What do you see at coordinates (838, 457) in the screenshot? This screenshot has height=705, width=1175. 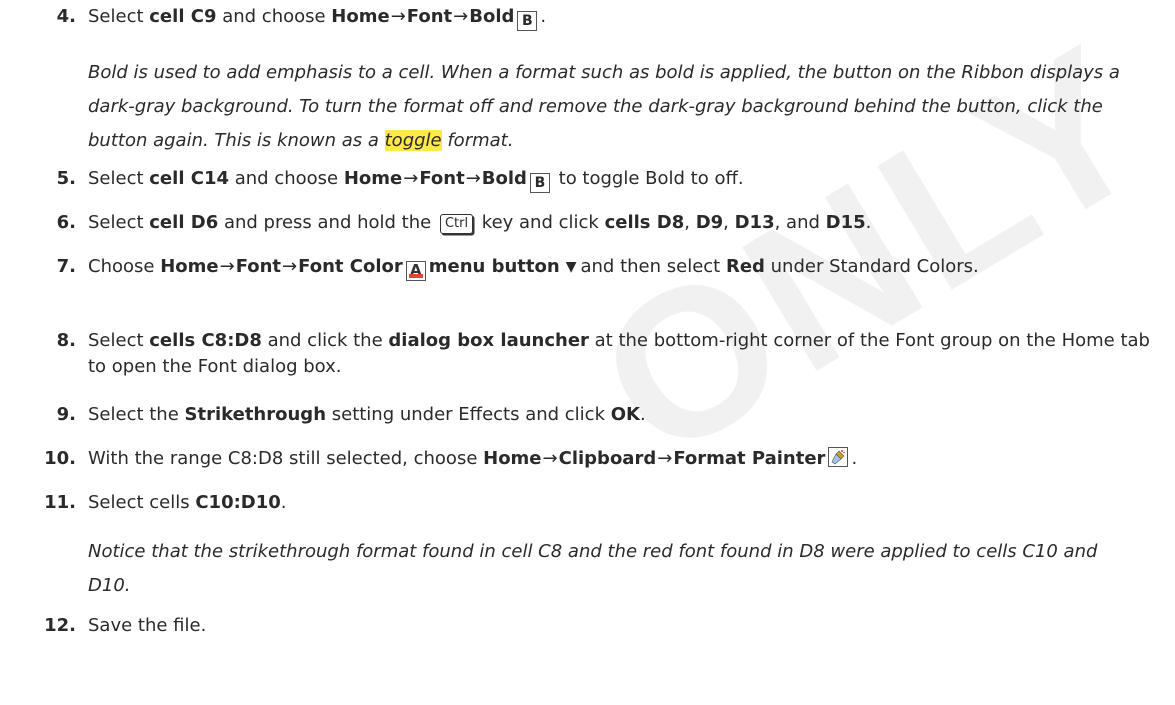 I see `format-painter-icon` at bounding box center [838, 457].